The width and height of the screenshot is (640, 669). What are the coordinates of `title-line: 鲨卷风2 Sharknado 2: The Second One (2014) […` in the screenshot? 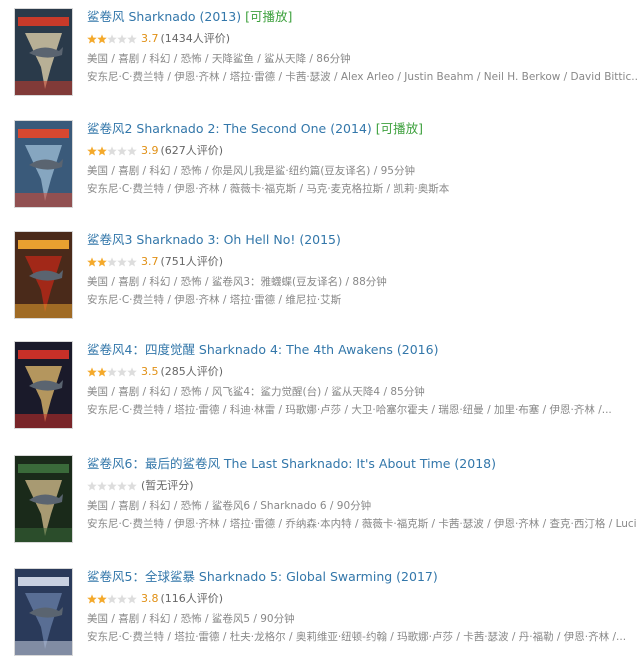 It's located at (363, 129).